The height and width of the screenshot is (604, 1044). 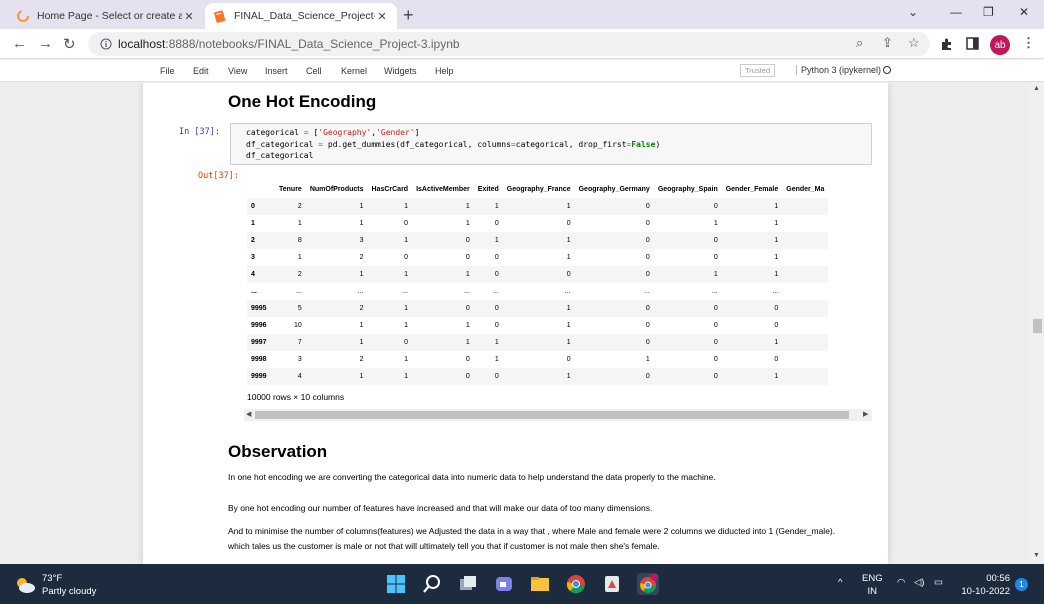 What do you see at coordinates (253, 257) in the screenshot?
I see `row-index: 3` at bounding box center [253, 257].